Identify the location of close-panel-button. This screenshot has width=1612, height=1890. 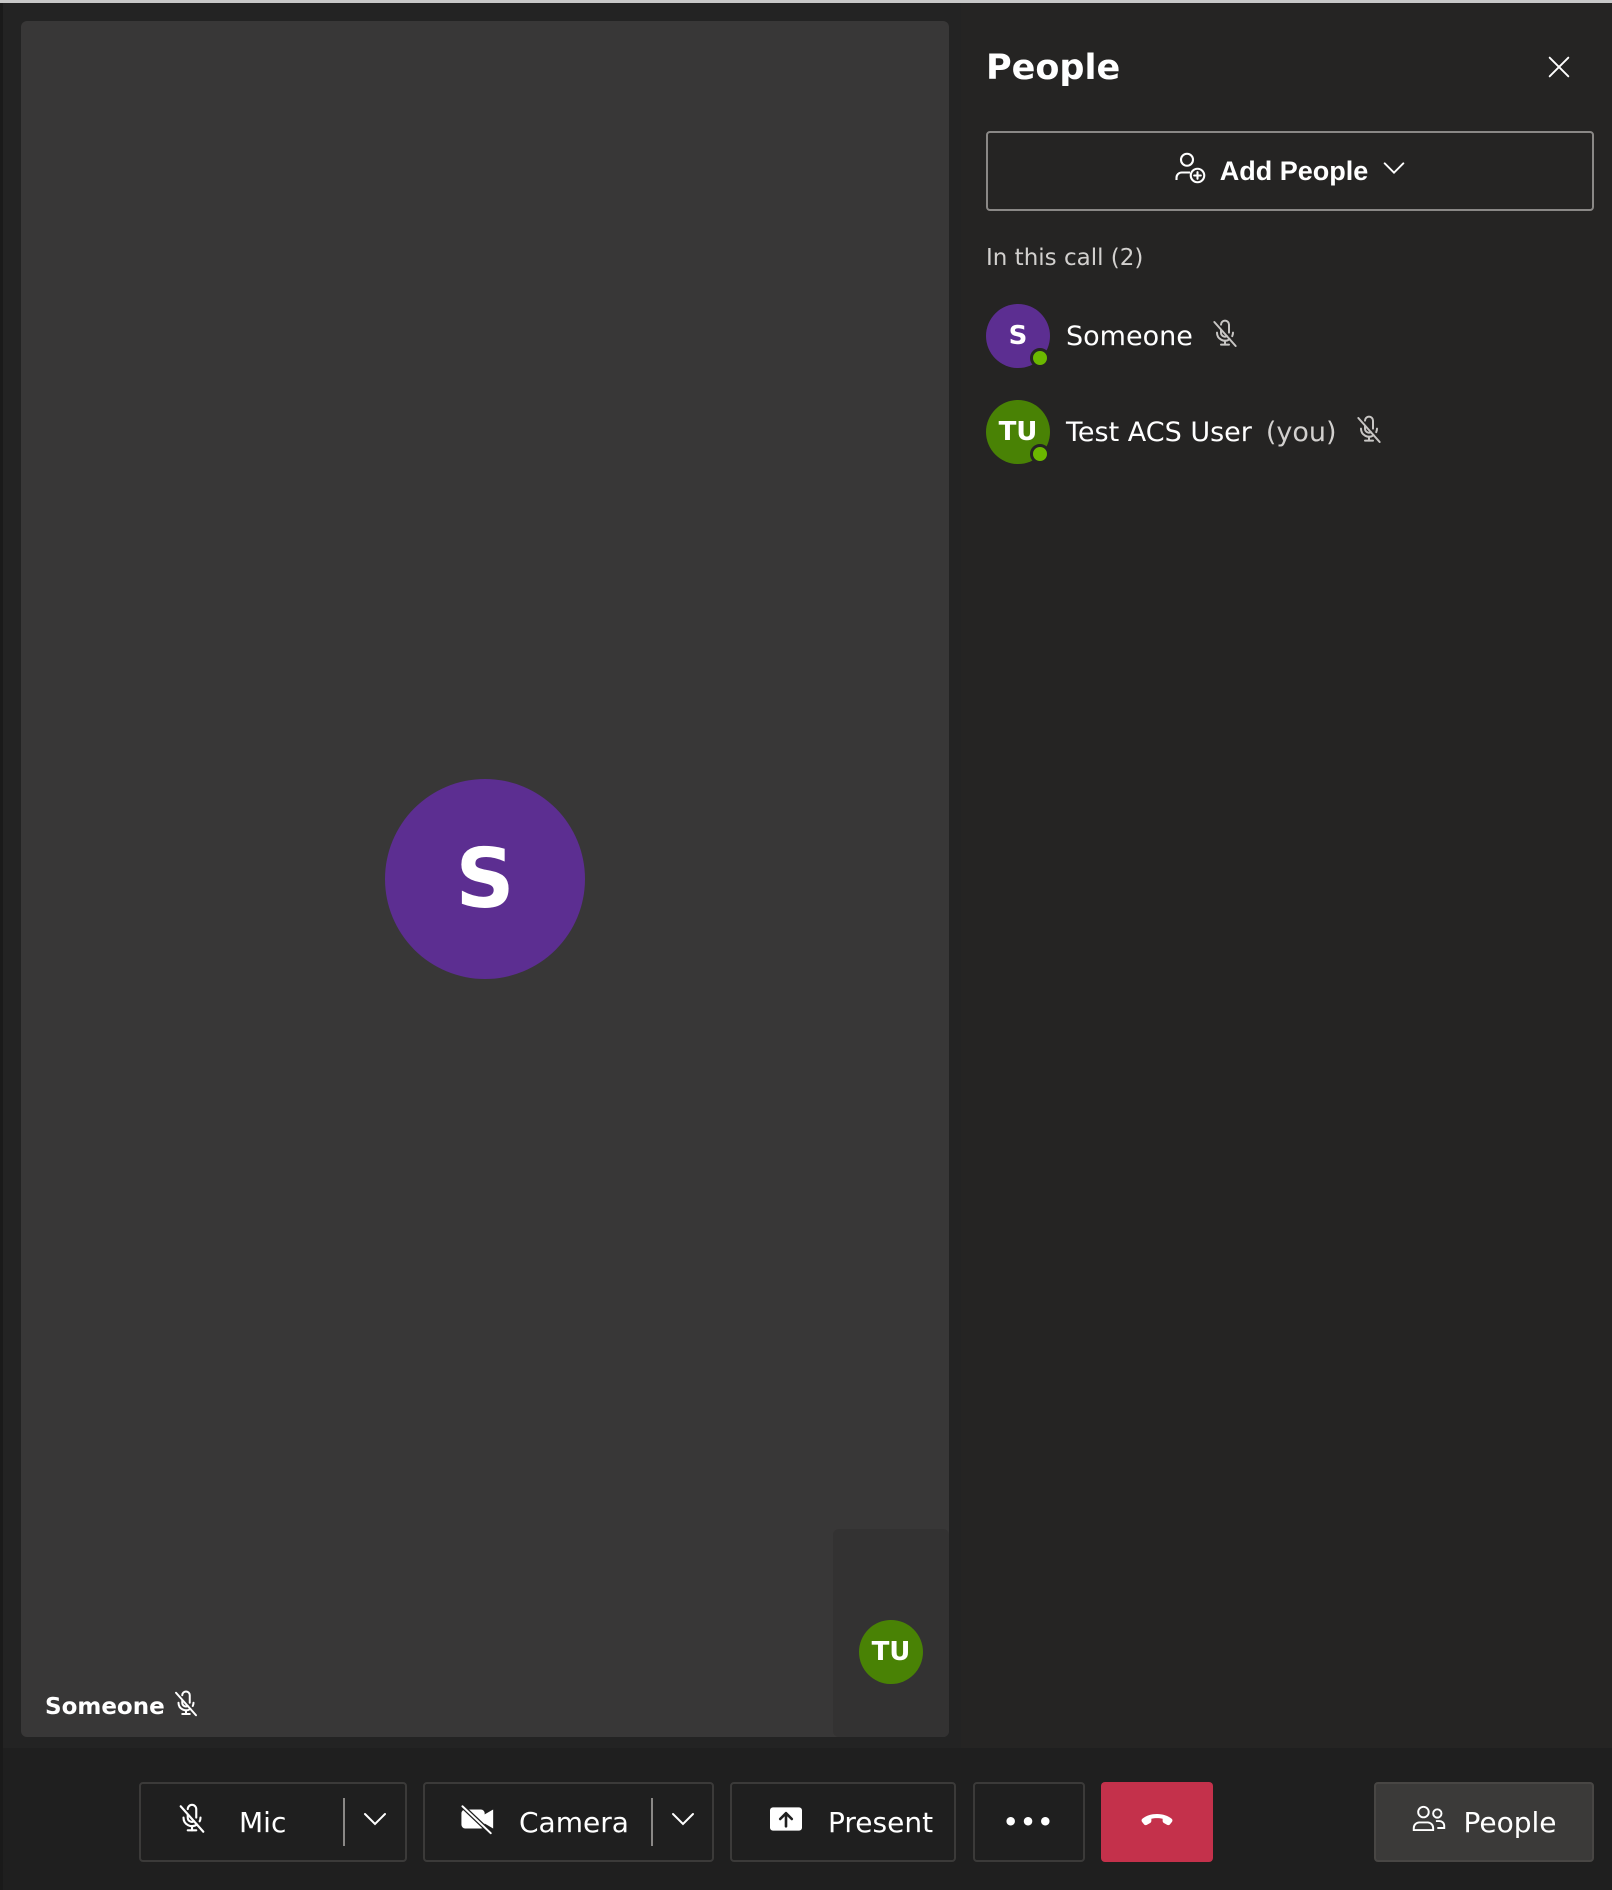
(1559, 69).